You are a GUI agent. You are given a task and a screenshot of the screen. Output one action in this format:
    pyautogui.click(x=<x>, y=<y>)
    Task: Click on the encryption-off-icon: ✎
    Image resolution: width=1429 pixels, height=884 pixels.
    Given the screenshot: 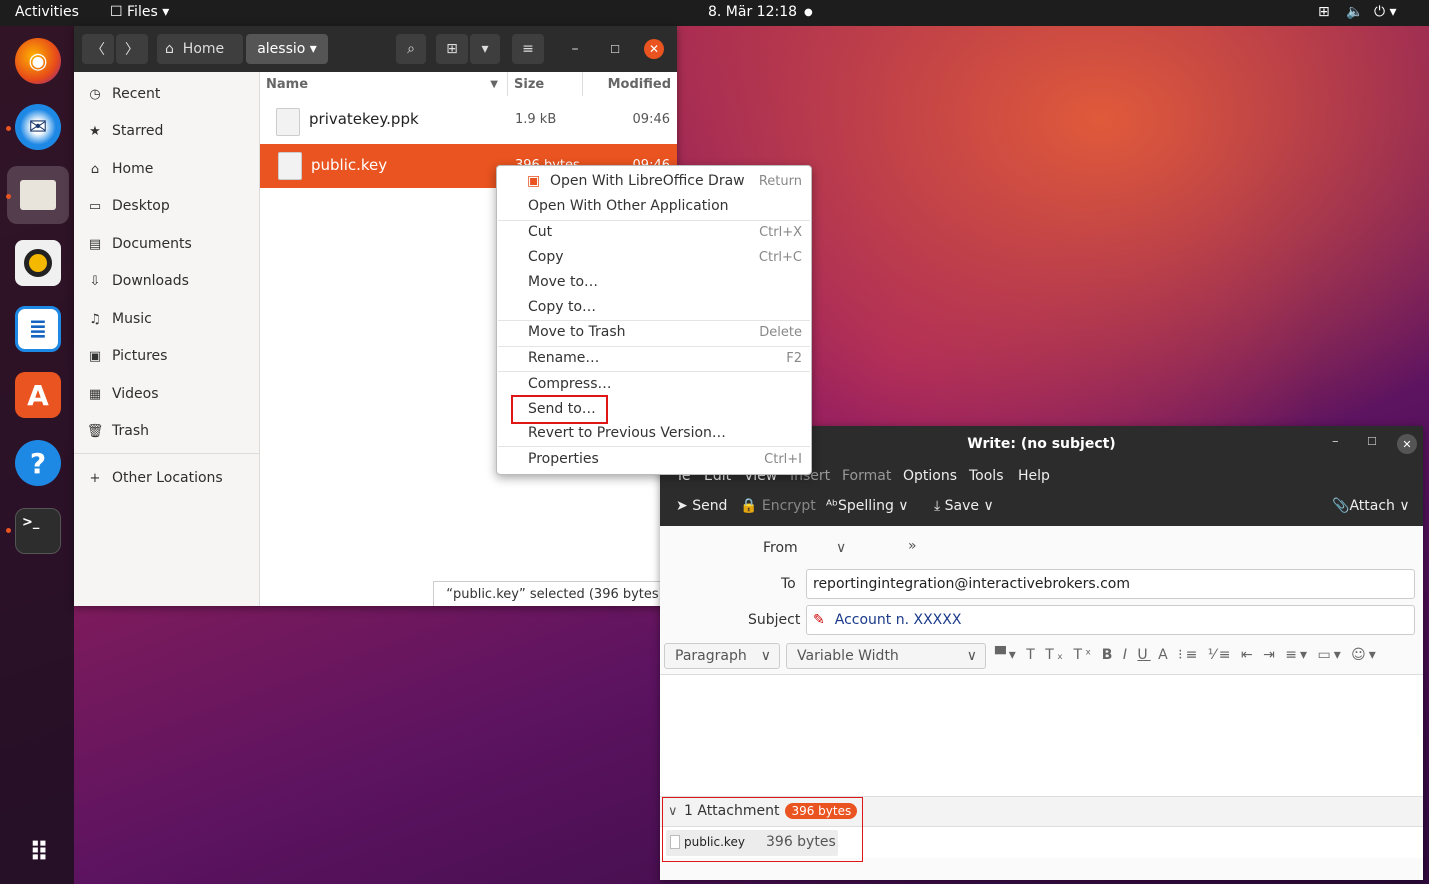 What is the action you would take?
    pyautogui.click(x=819, y=620)
    